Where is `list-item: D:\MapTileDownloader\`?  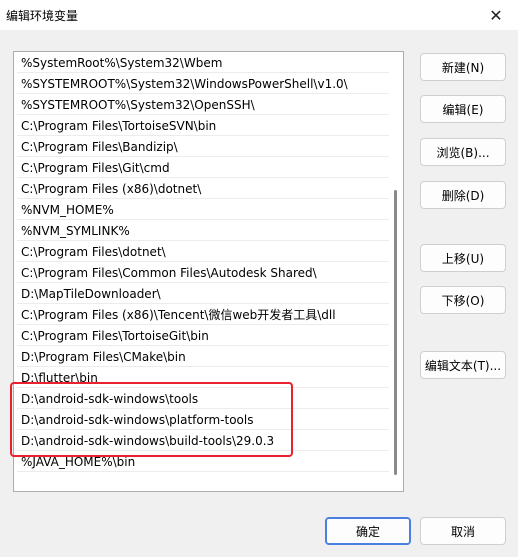
list-item: D:\MapTileDownloader\ is located at coordinates (203, 294).